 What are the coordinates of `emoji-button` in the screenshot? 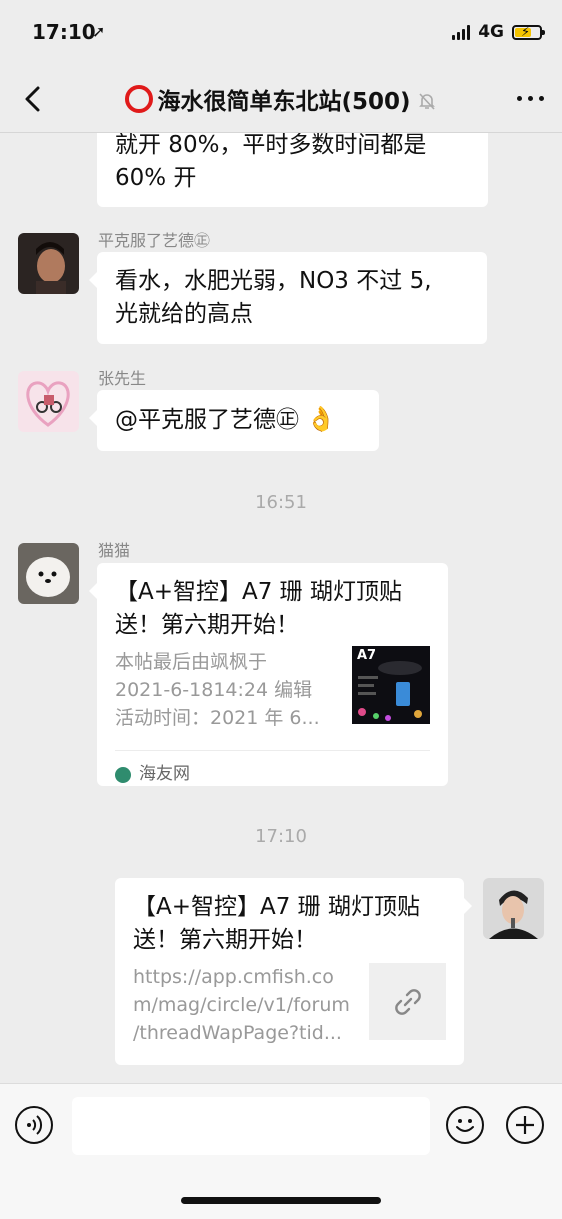 It's located at (465, 1125).